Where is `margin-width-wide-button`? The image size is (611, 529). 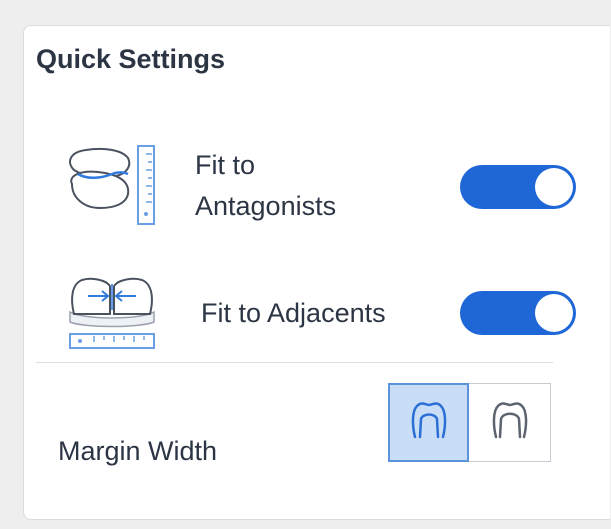 margin-width-wide-button is located at coordinates (428, 422).